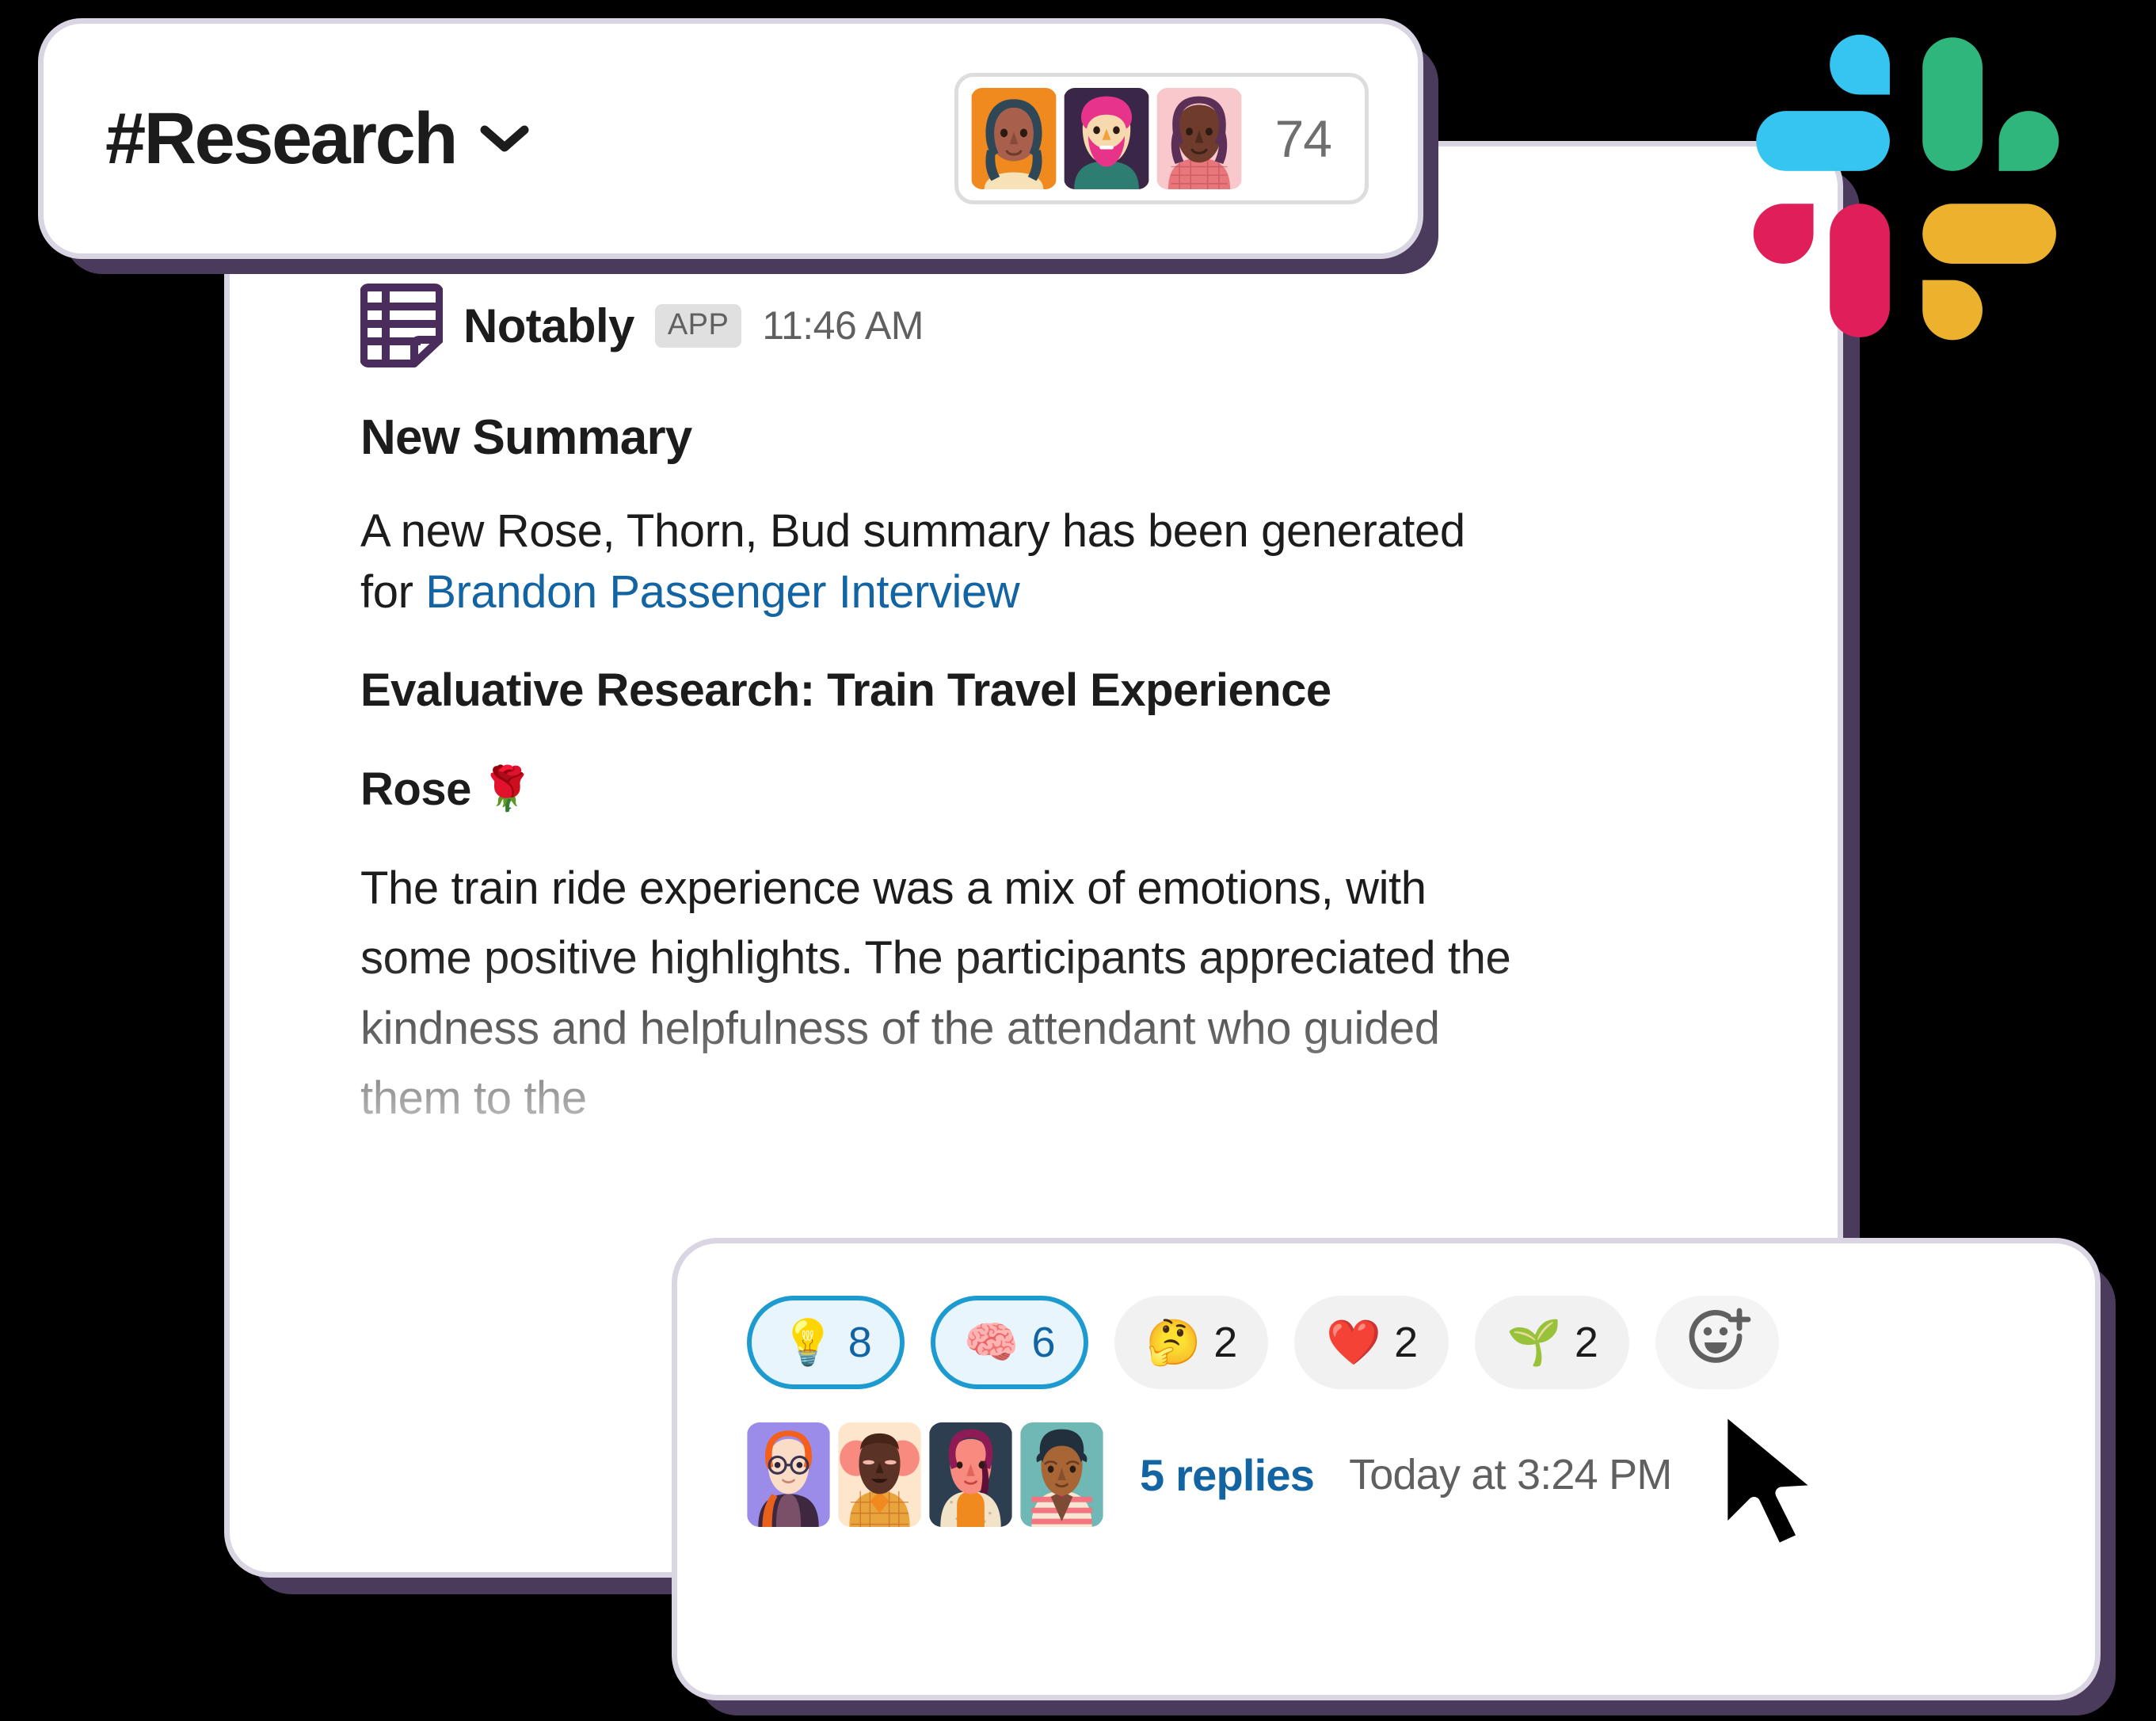 This screenshot has height=1721, width=2156. Describe the element at coordinates (548, 326) in the screenshot. I see `app-name: Notably` at that location.